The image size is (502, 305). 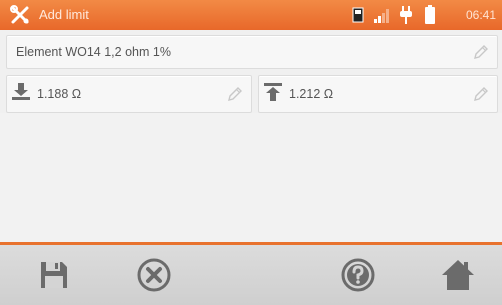 What do you see at coordinates (251, 15) in the screenshot?
I see `title-bar: Add limit 06:41` at bounding box center [251, 15].